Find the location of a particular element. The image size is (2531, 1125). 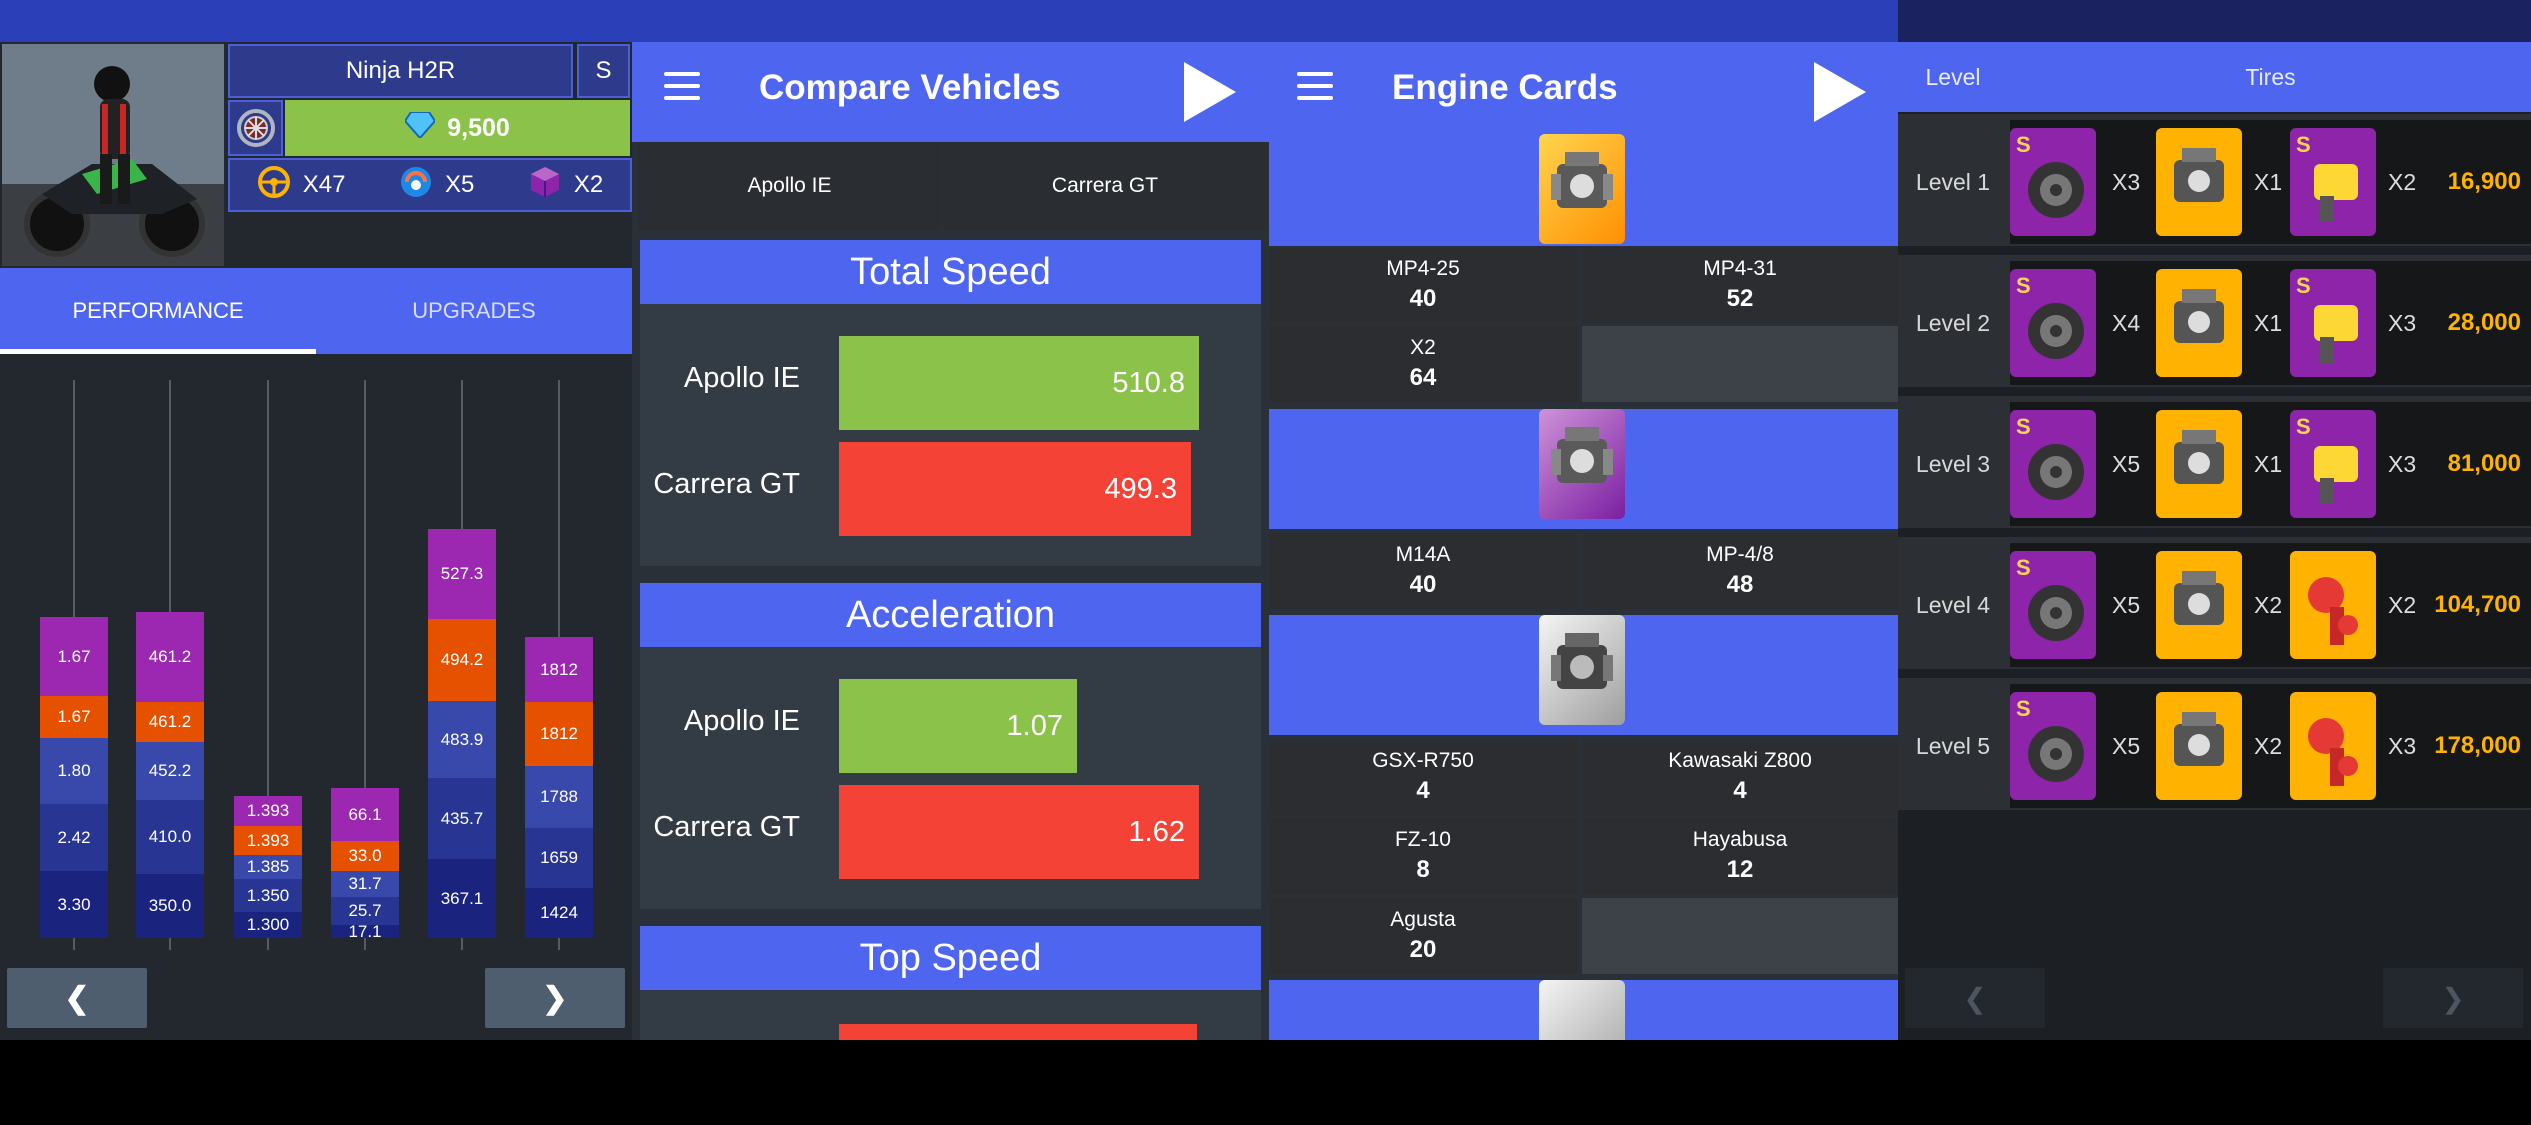

engine-name: Agusta is located at coordinates (1423, 919).